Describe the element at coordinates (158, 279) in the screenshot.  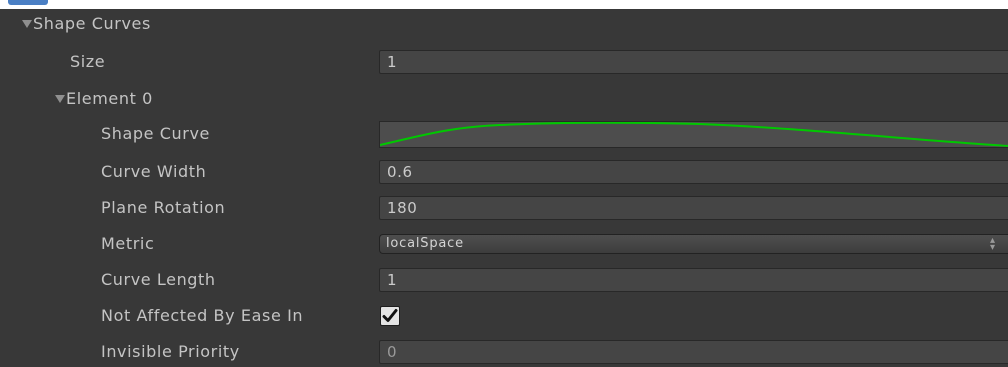
I see `curve-length-label: Curve Length` at that location.